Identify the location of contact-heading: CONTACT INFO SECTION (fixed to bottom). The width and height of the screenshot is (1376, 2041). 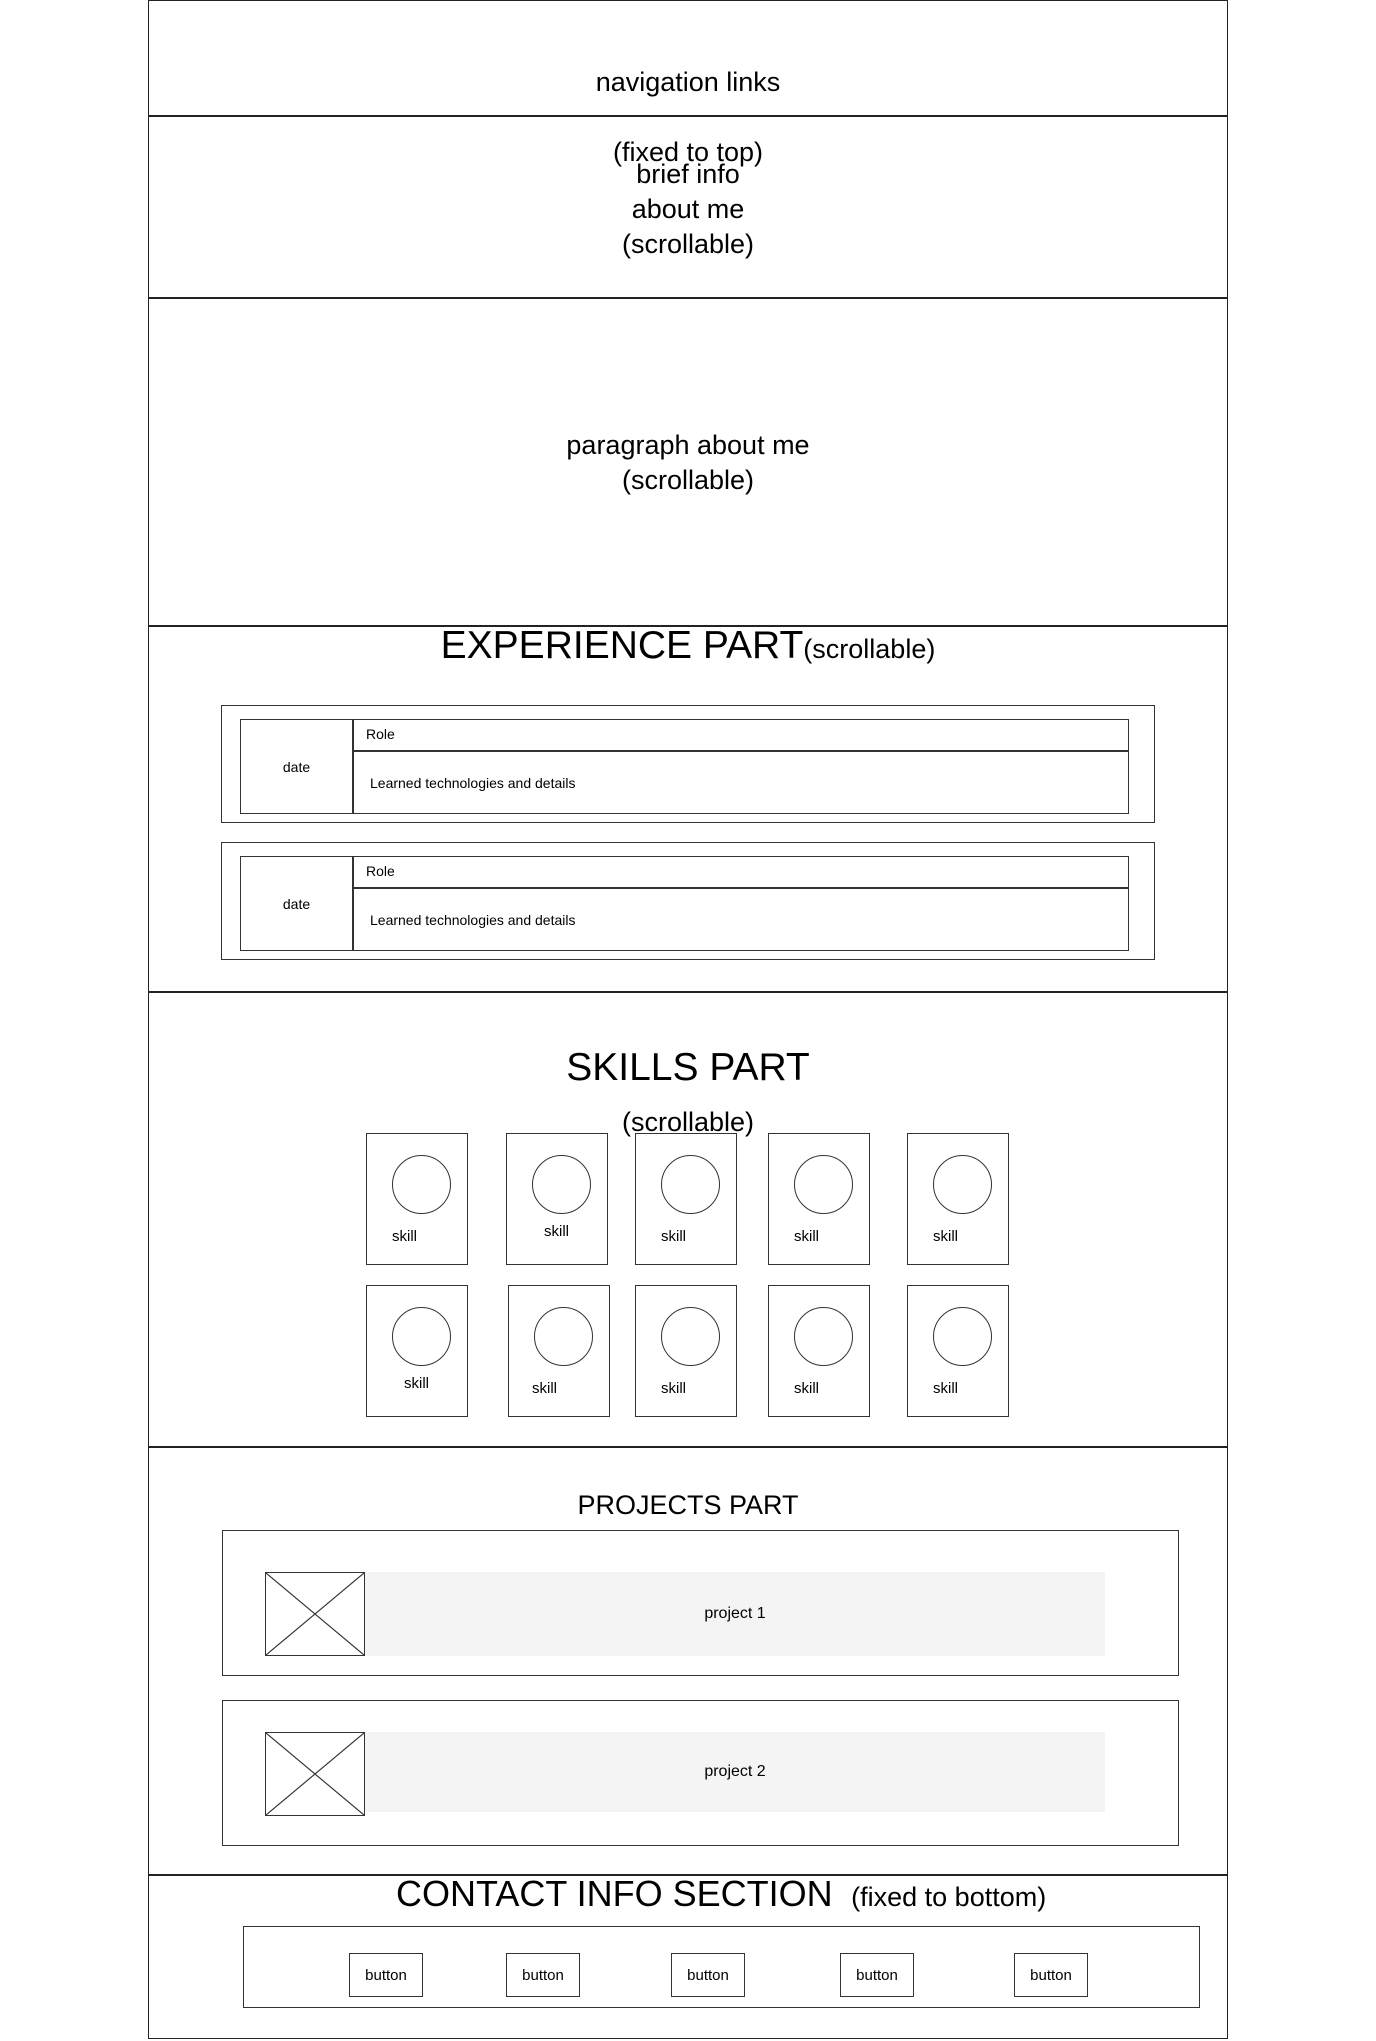
(721, 1894).